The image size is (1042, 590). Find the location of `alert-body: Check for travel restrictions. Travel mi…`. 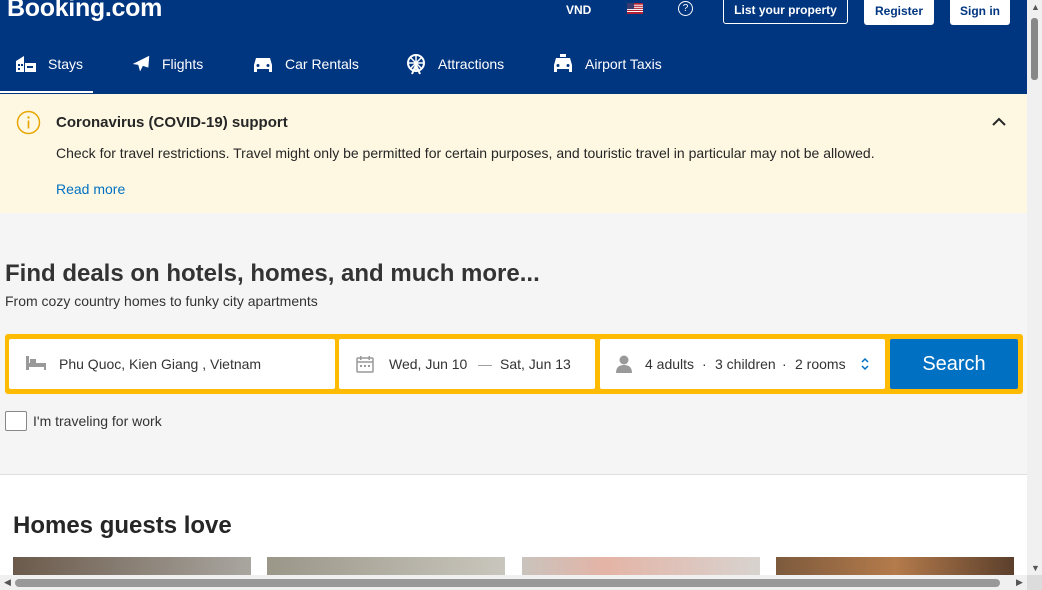

alert-body: Check for travel restrictions. Travel mi… is located at coordinates (465, 153).